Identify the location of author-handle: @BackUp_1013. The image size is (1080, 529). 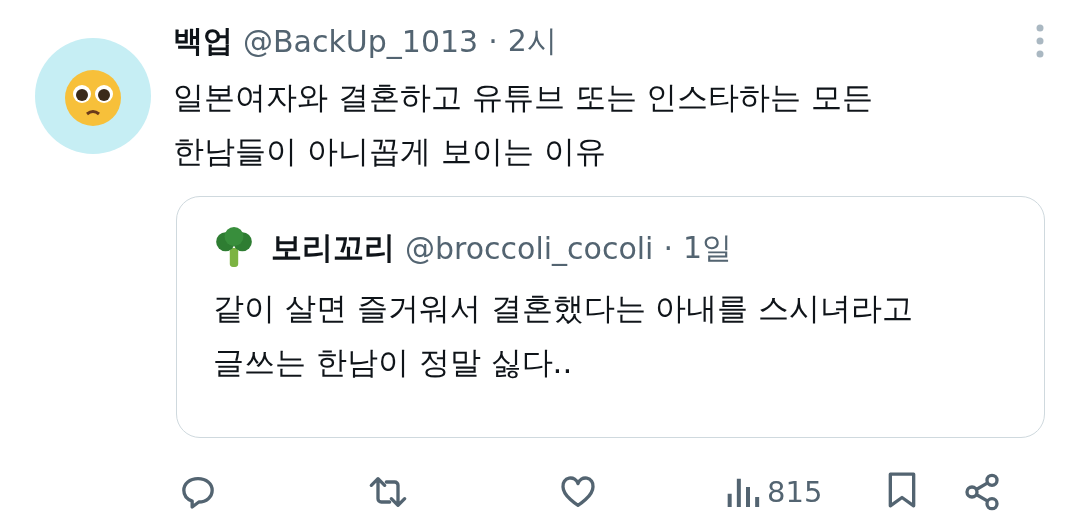
(361, 41).